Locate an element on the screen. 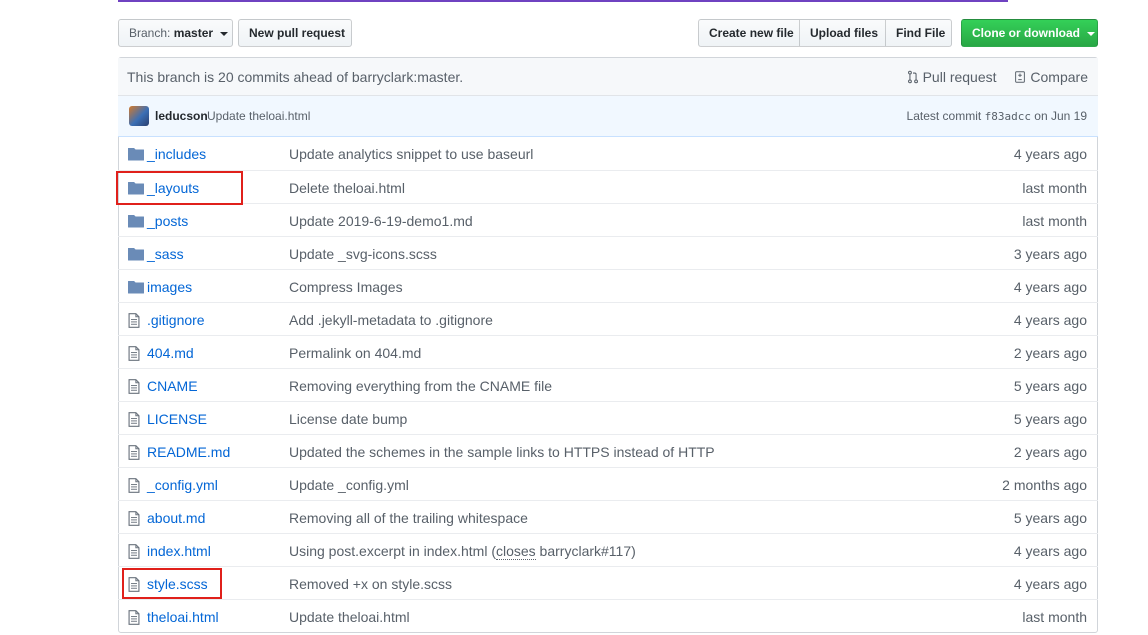  file-name-link: theloai.html is located at coordinates (183, 617).